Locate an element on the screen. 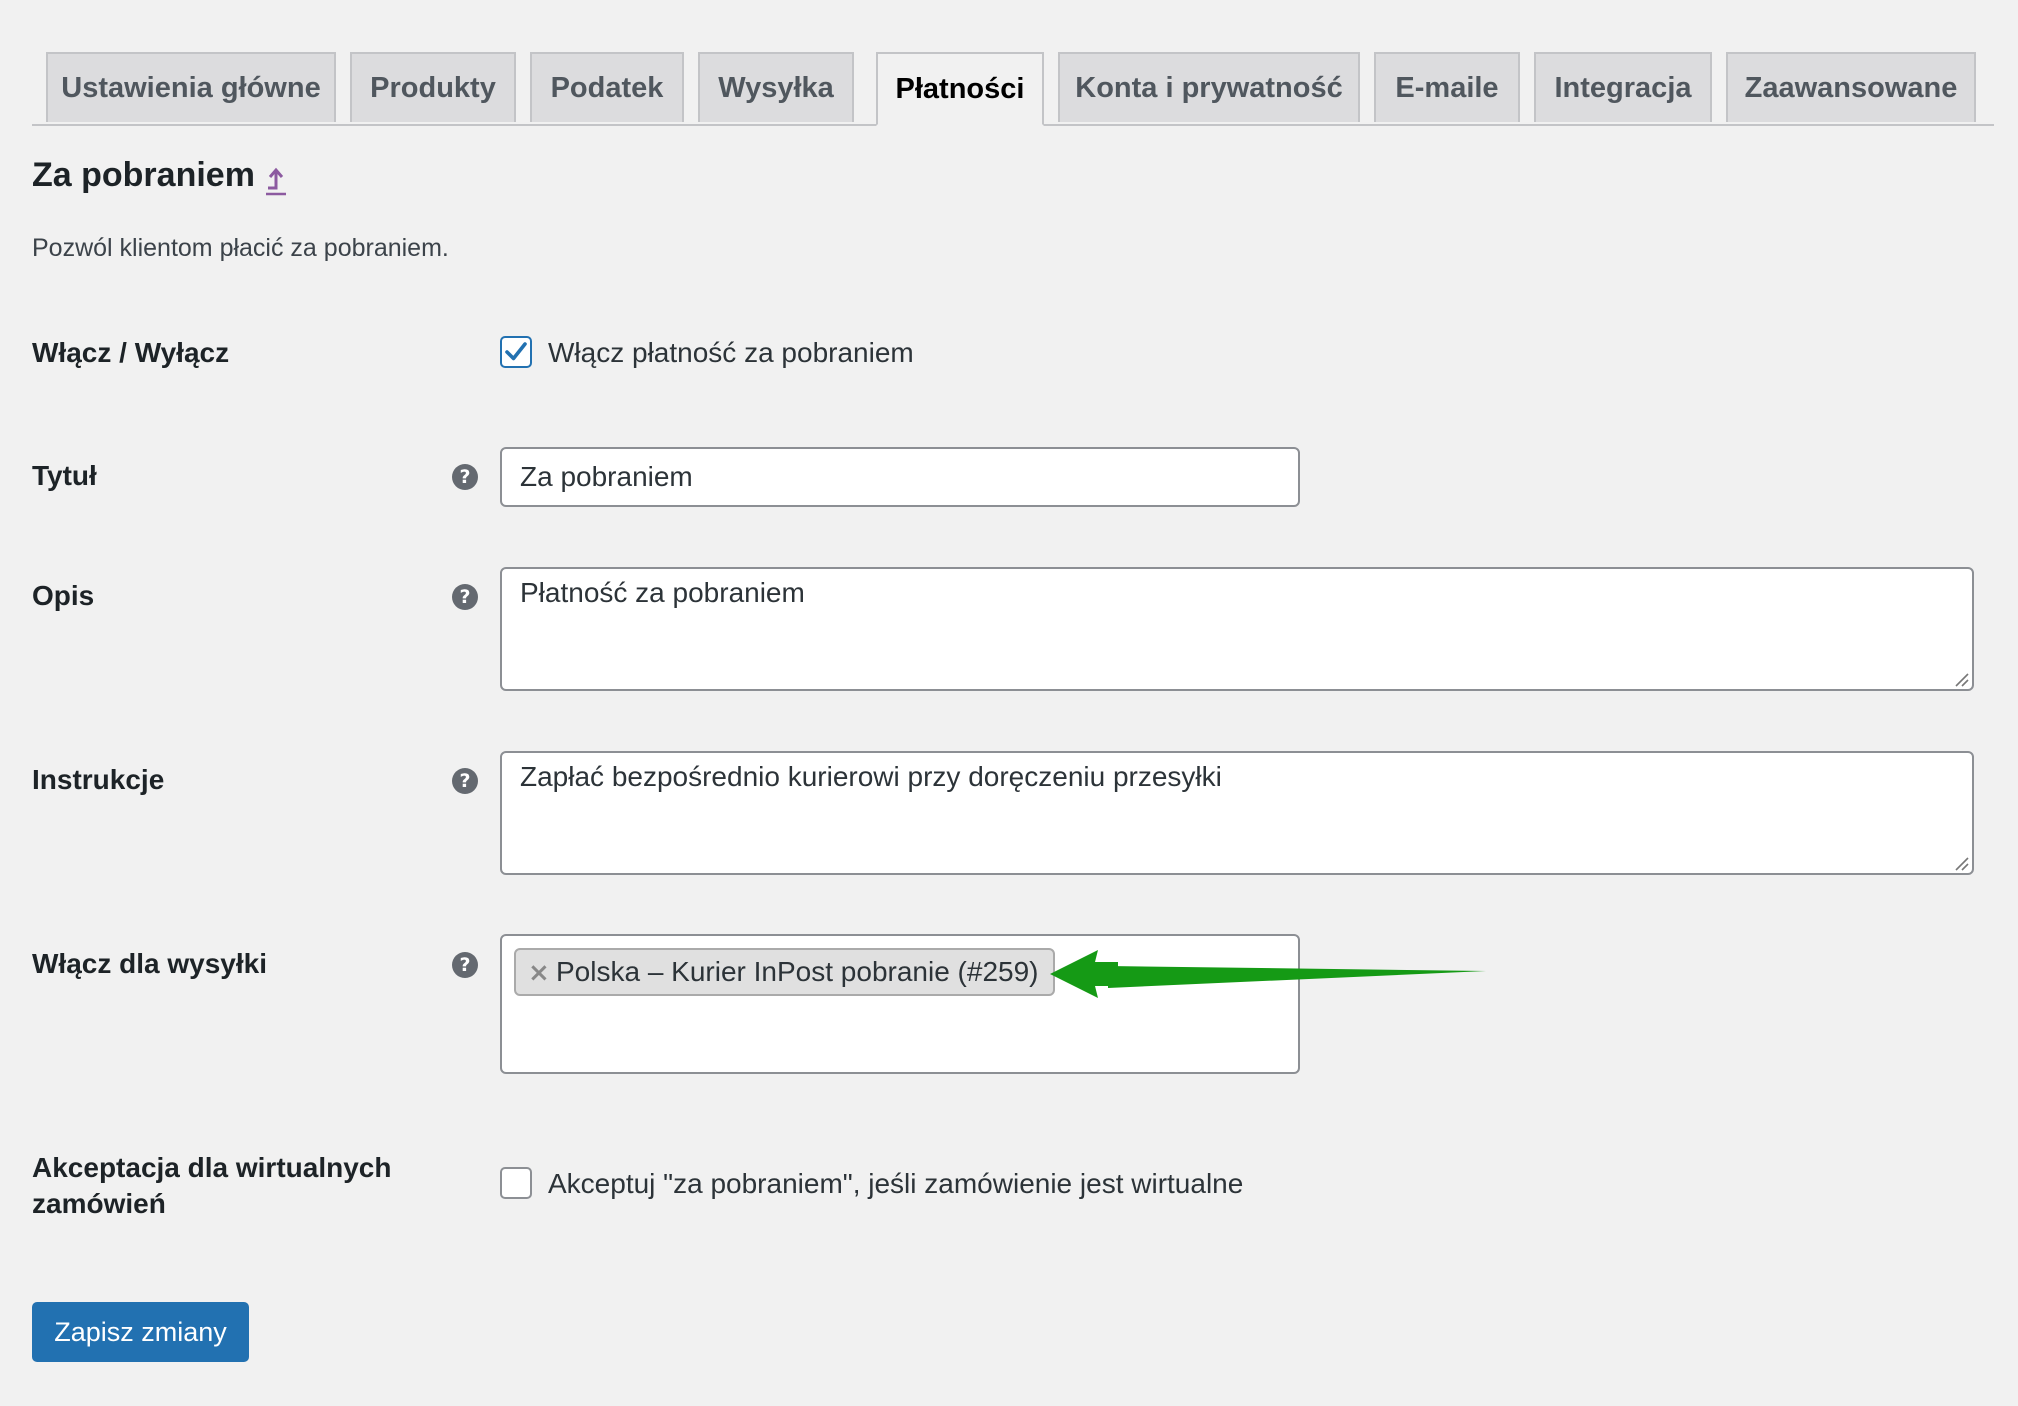 This screenshot has width=2018, height=1406. selected-shipping-chip: × Polska – Kurier InPost pobranie (#259) is located at coordinates (784, 972).